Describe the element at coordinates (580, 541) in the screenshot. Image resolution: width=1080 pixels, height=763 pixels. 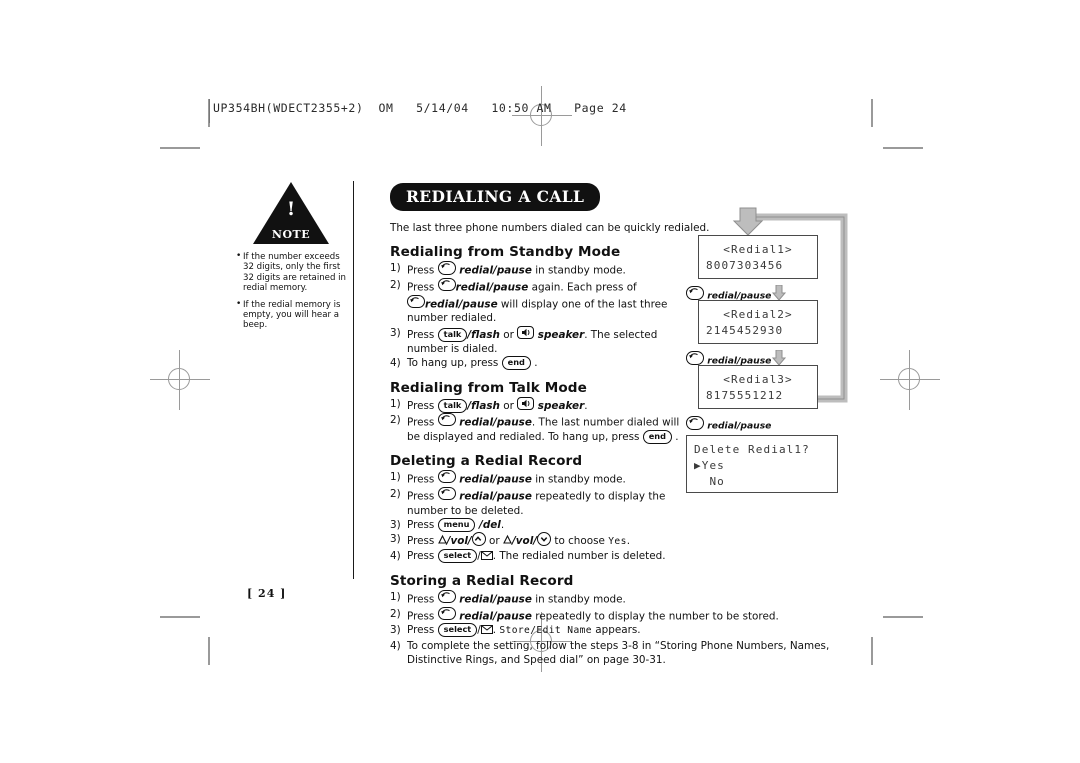
I see `step-text: to choose` at that location.